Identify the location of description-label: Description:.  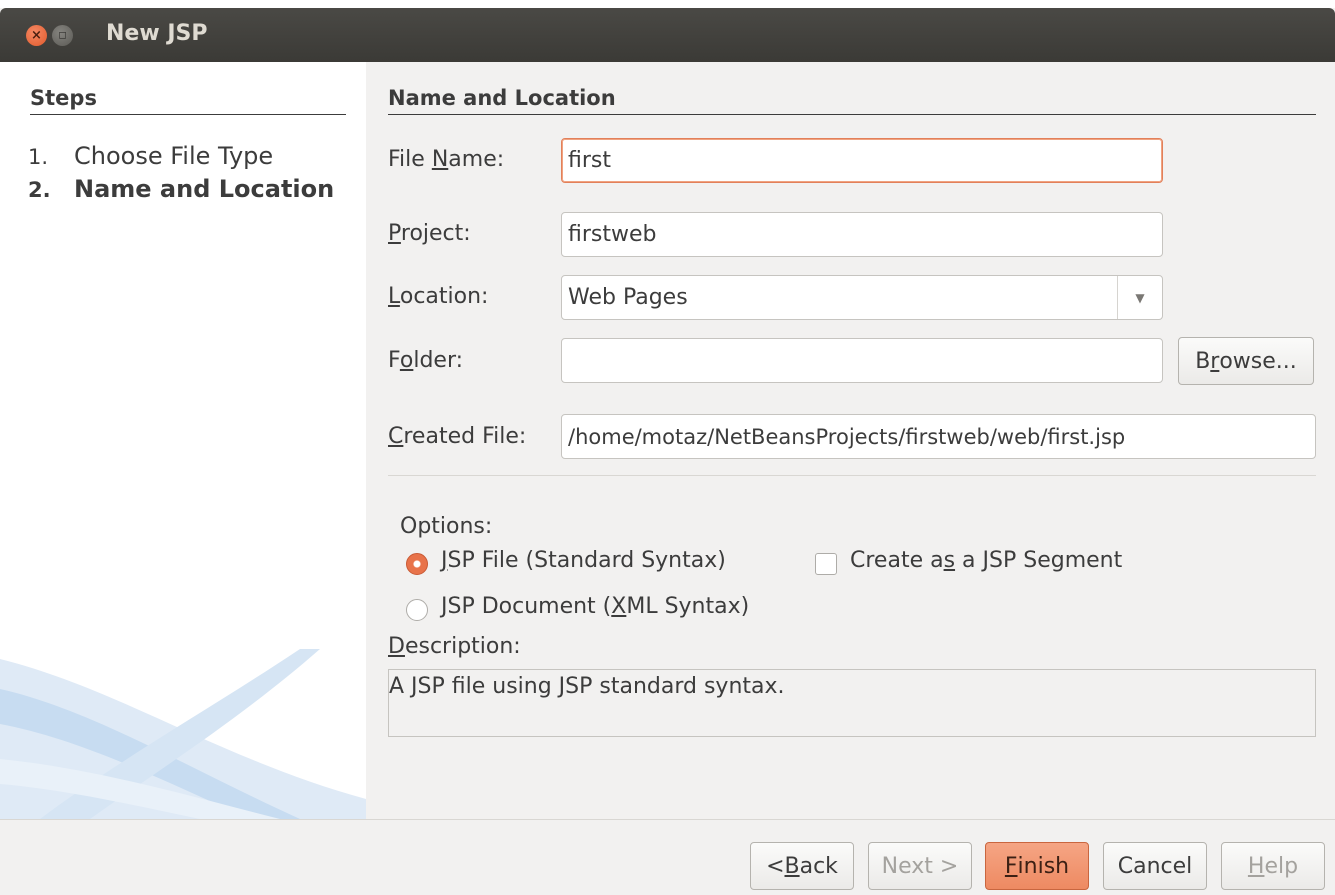
(454, 646).